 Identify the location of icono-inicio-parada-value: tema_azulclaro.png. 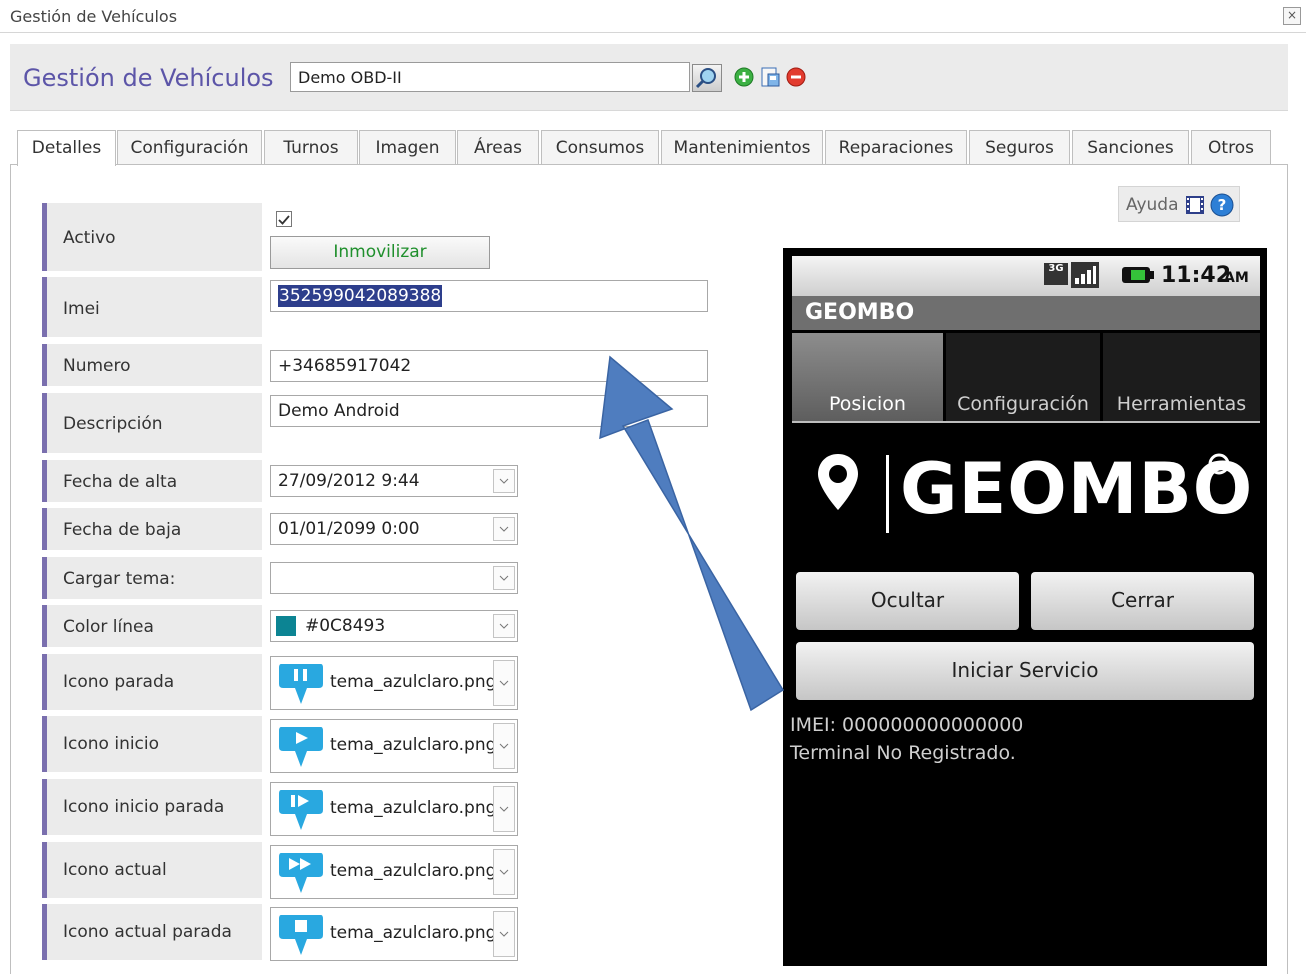
(413, 808).